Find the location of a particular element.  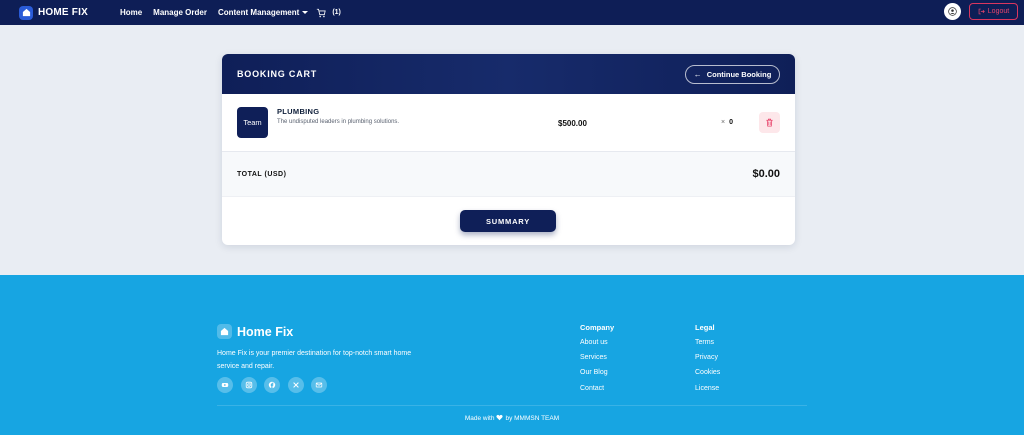

trash-icon is located at coordinates (769, 122).